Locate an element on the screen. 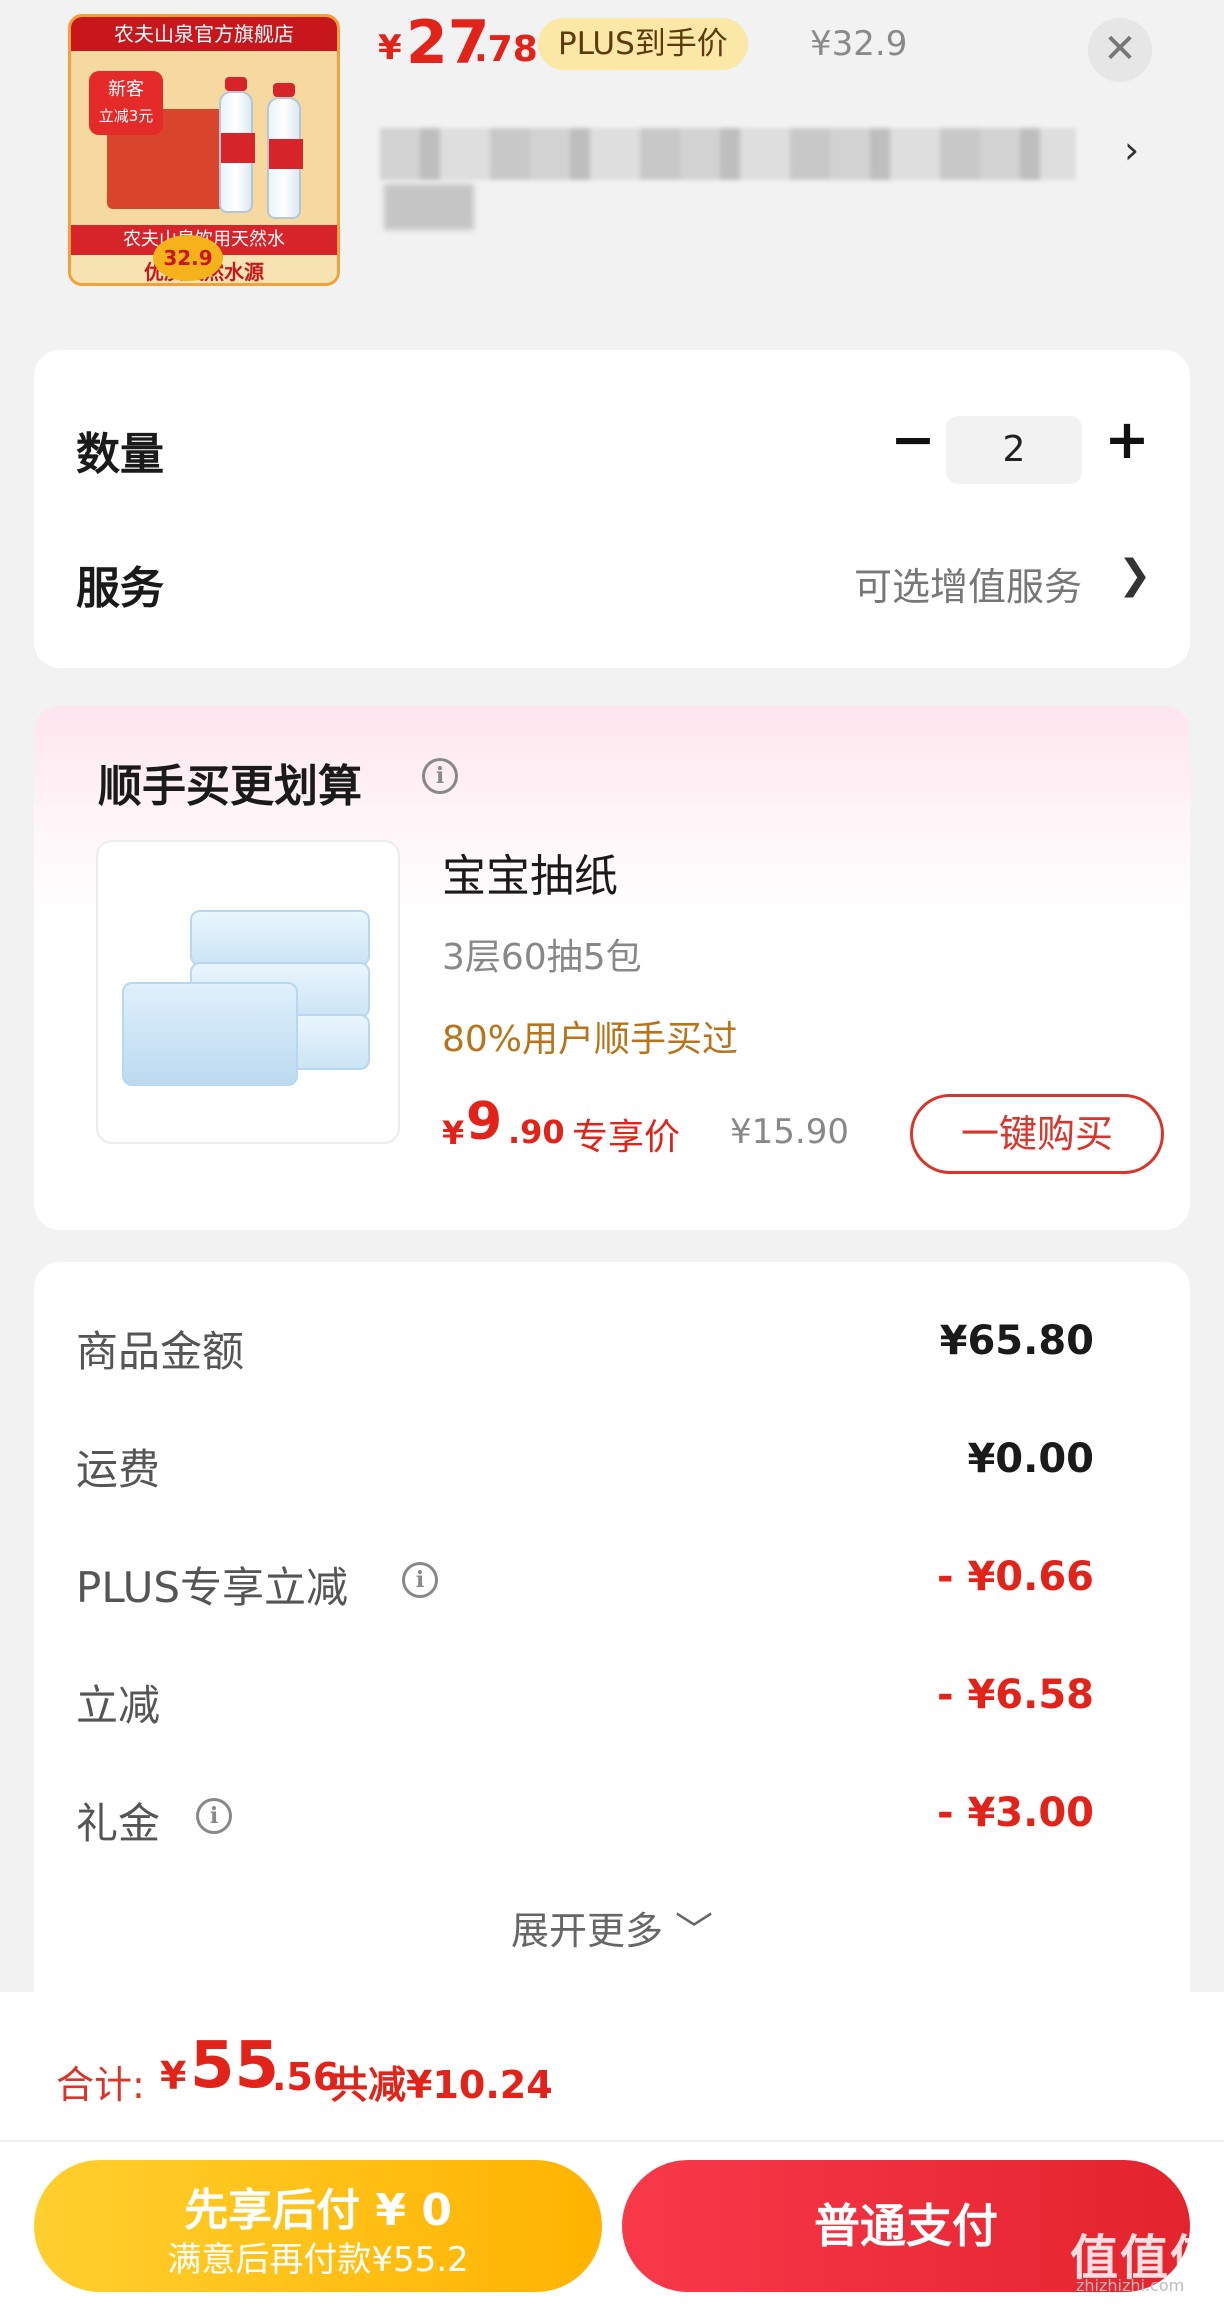 The width and height of the screenshot is (1224, 2307). chevron-right-icon: › is located at coordinates (1131, 150).